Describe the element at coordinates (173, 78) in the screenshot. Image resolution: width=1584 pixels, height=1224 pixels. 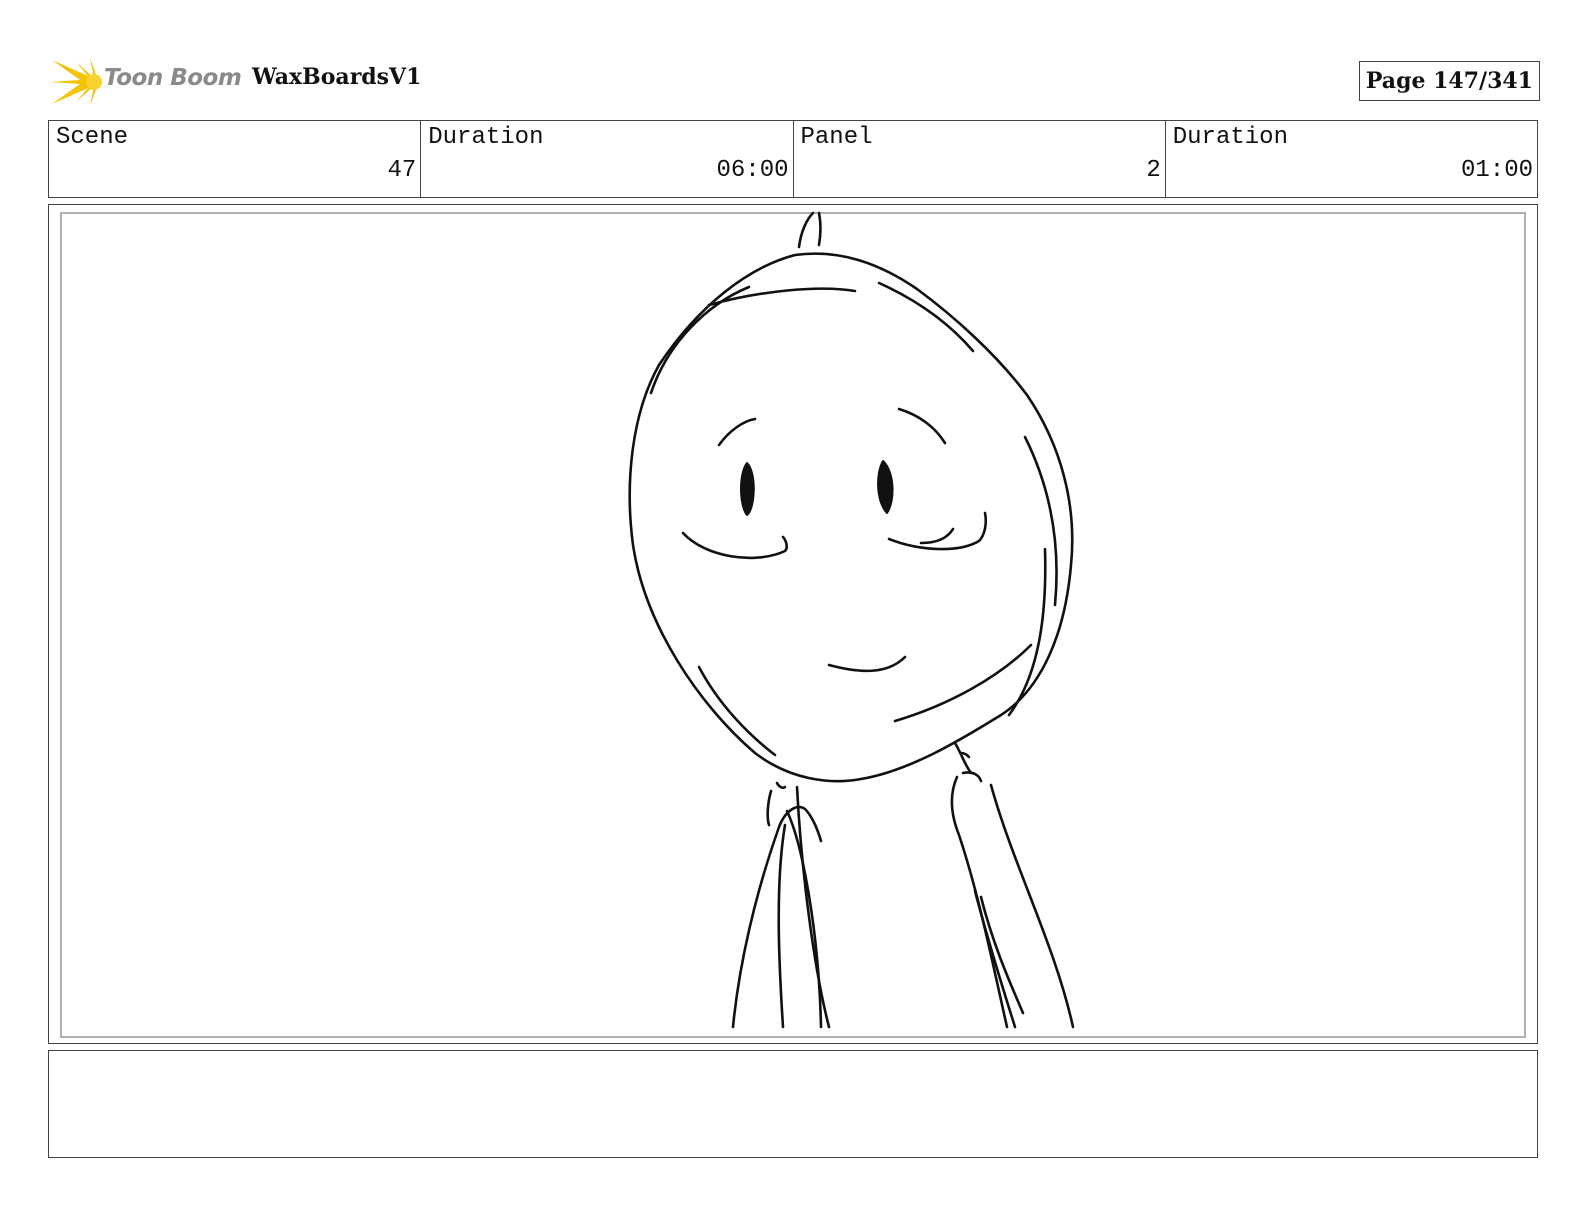
I see `logo-text: Toon Boom` at that location.